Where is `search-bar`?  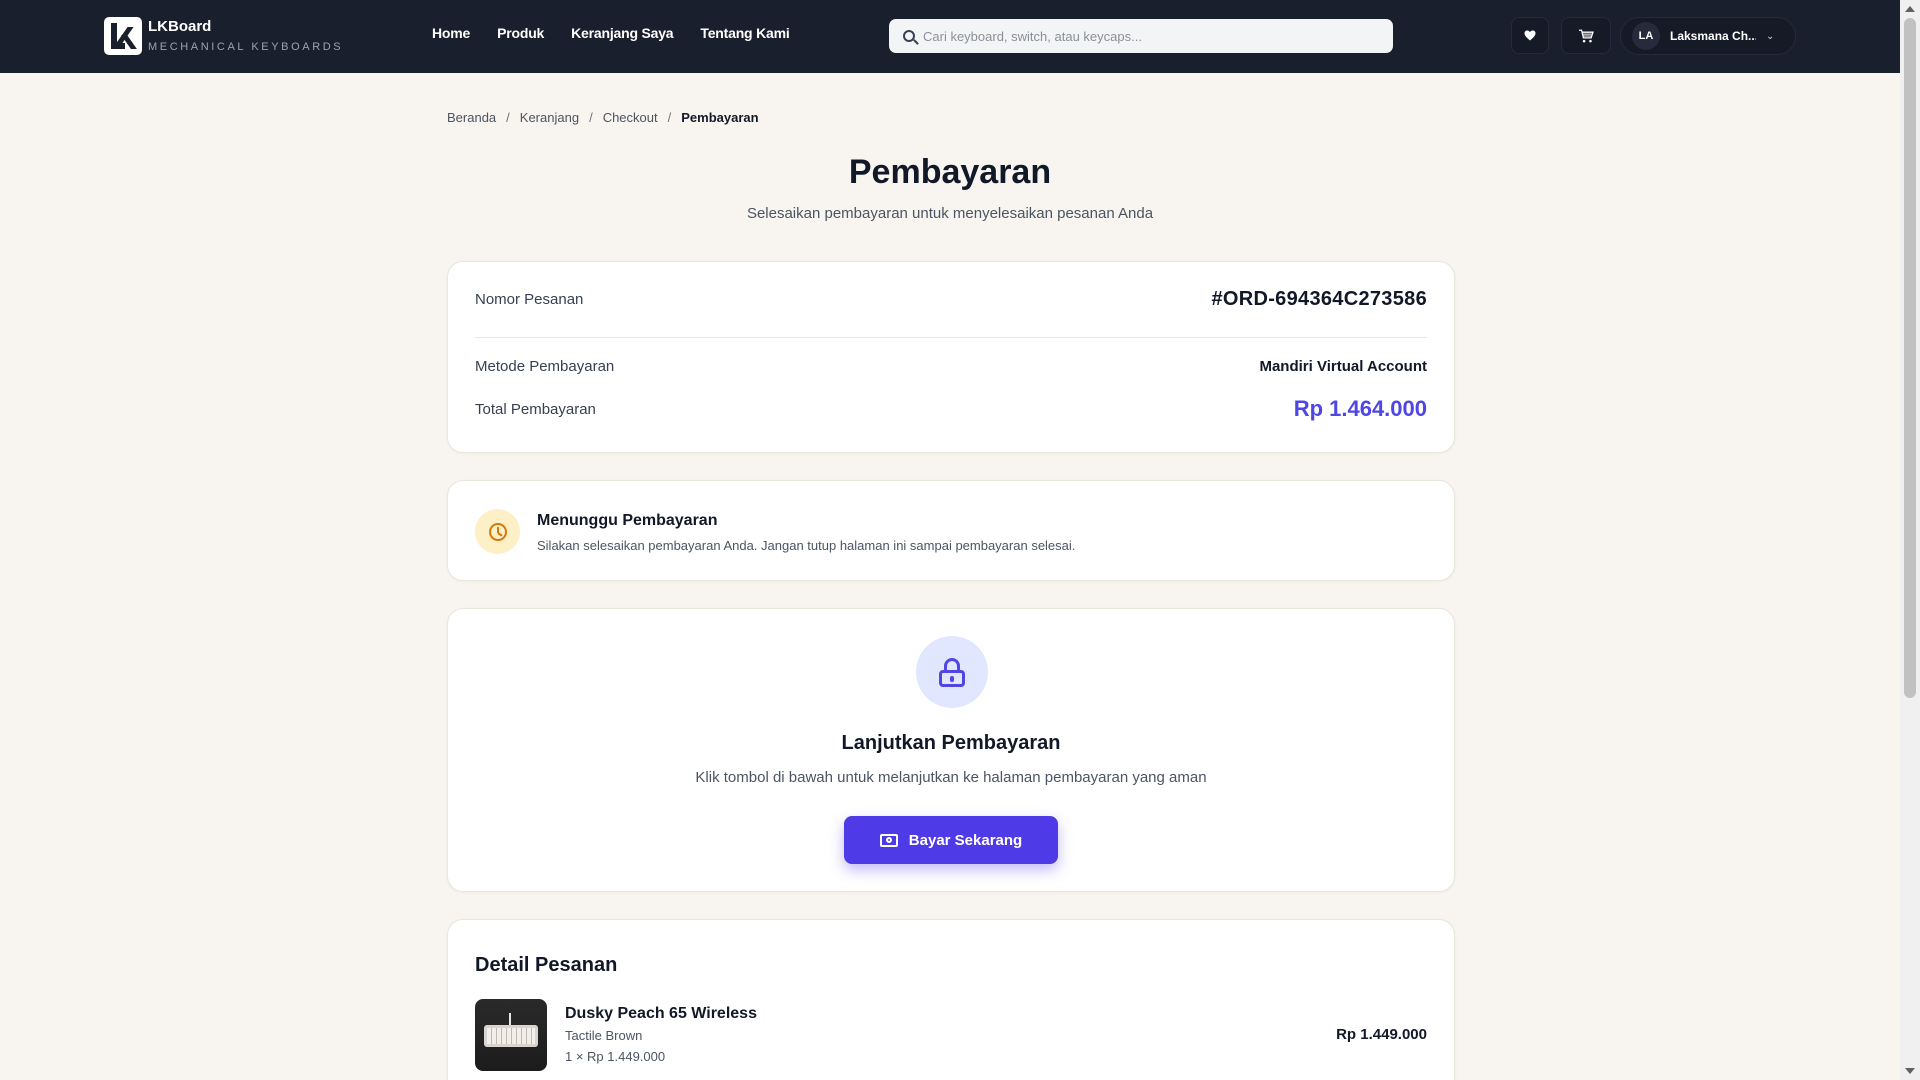 search-bar is located at coordinates (1141, 36).